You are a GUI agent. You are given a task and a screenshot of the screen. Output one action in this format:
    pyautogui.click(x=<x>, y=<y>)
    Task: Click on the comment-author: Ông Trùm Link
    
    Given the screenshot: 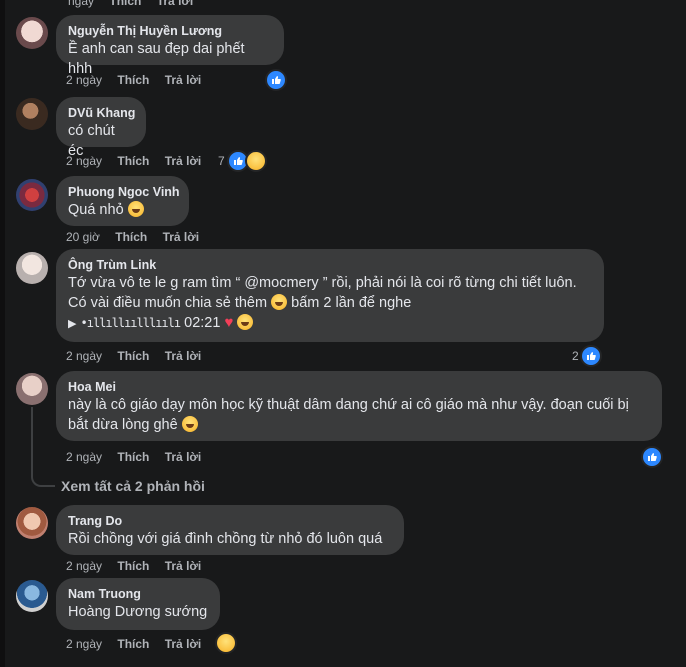 What is the action you would take?
    pyautogui.click(x=330, y=265)
    